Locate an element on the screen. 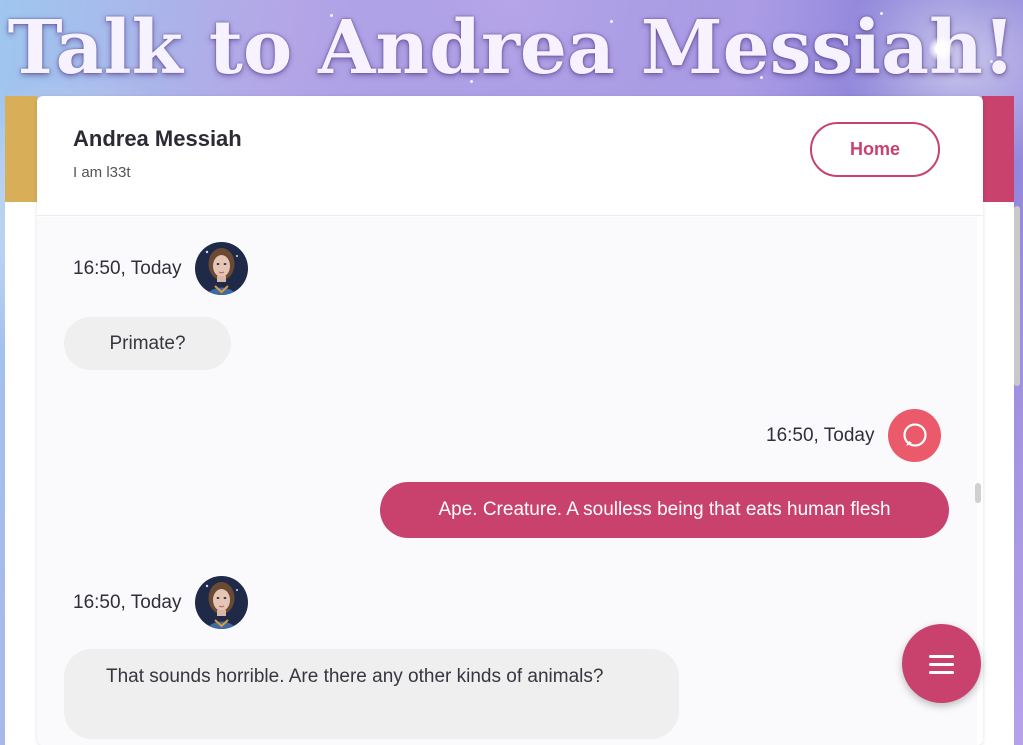 The image size is (1023, 745). menu-button is located at coordinates (941, 663).